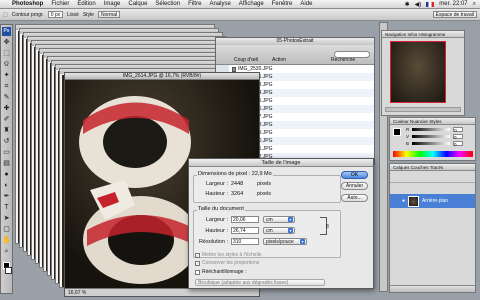 The width and height of the screenshot is (480, 300). I want to click on type-icon: T, so click(6, 207).